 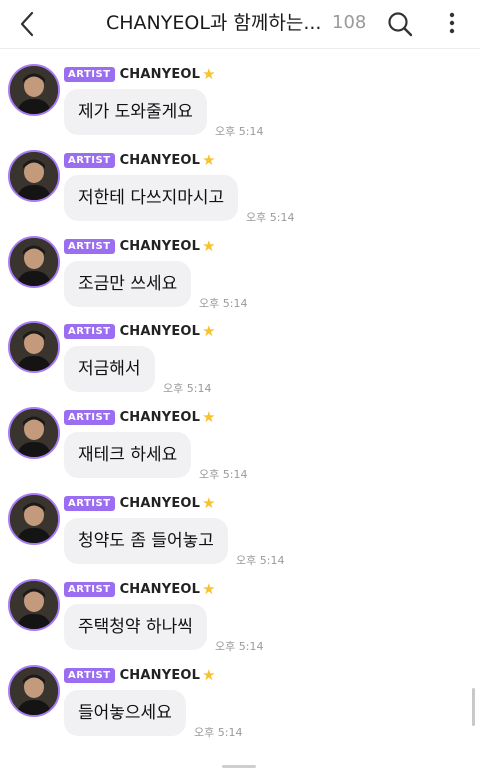 What do you see at coordinates (128, 284) in the screenshot?
I see `message-bubble: 조금만 쓰세요` at bounding box center [128, 284].